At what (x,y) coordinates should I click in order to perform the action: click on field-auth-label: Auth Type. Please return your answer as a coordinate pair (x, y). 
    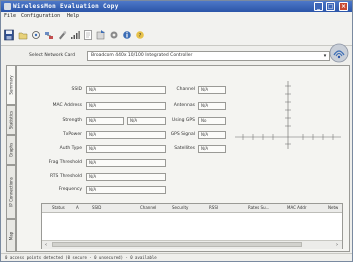
    Looking at the image, I should click on (70, 148).